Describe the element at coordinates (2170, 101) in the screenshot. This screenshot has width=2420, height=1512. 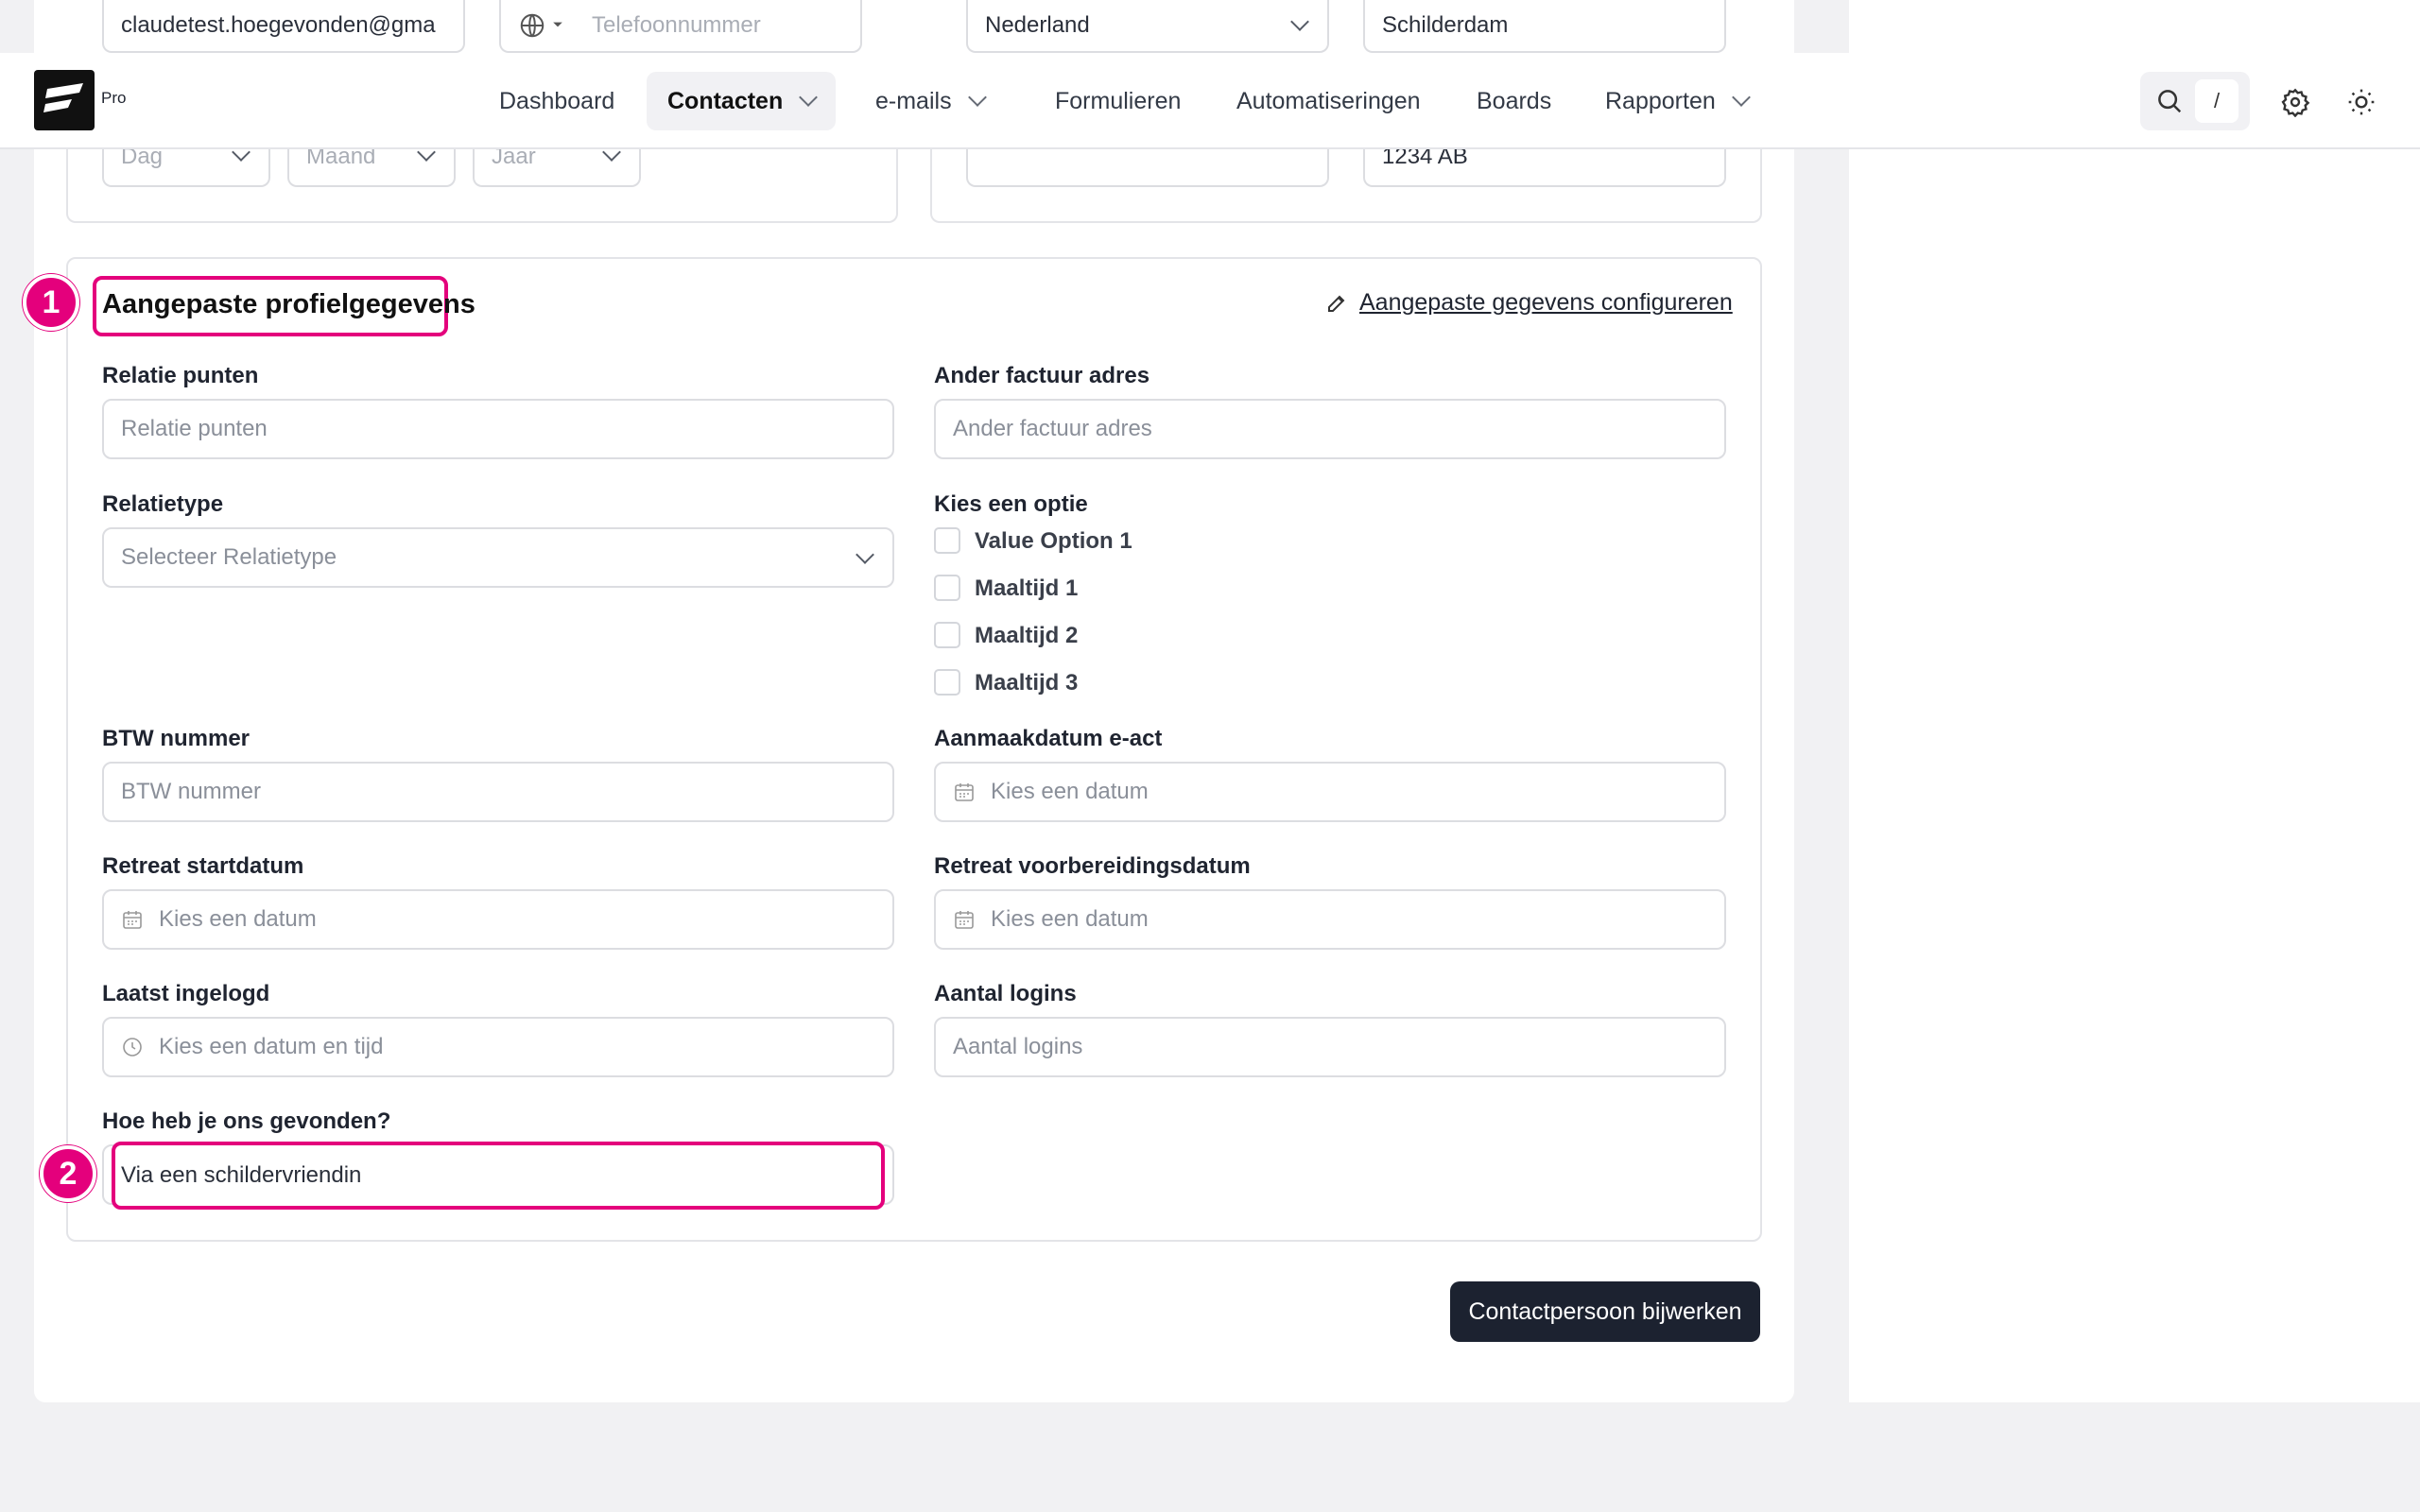
I see `search-icon` at that location.